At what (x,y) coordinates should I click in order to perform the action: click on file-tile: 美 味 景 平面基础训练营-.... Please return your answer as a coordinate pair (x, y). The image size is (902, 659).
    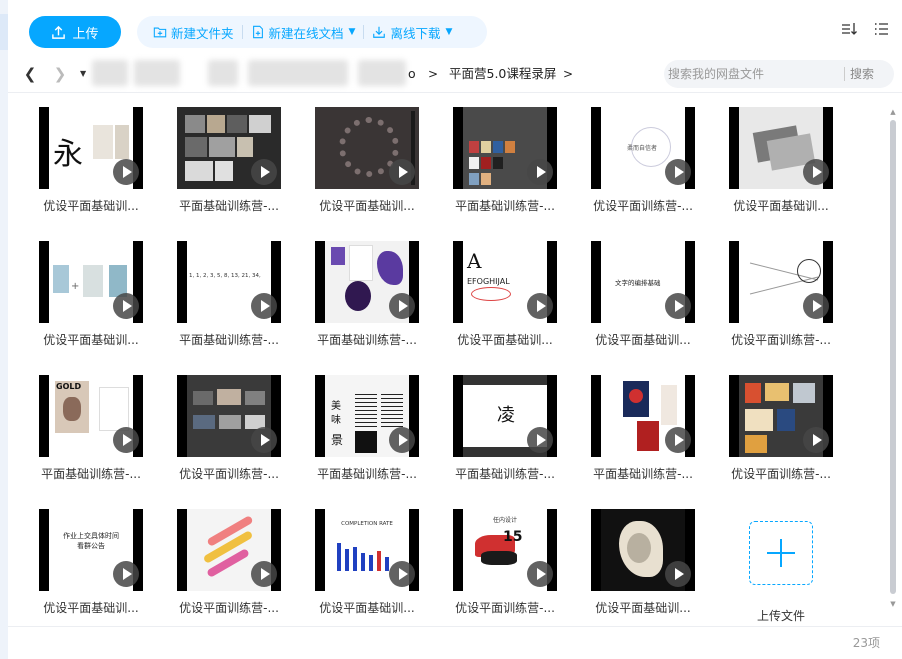
    Looking at the image, I should click on (351, 426).